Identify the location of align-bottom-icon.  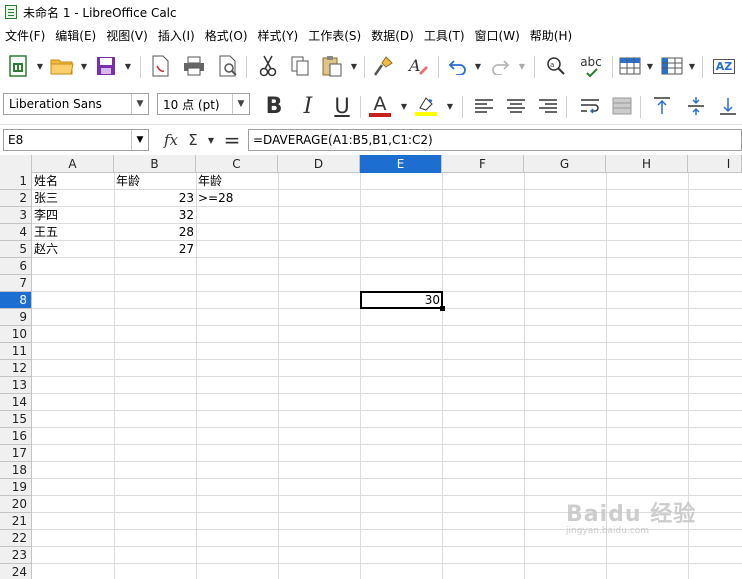
(728, 106).